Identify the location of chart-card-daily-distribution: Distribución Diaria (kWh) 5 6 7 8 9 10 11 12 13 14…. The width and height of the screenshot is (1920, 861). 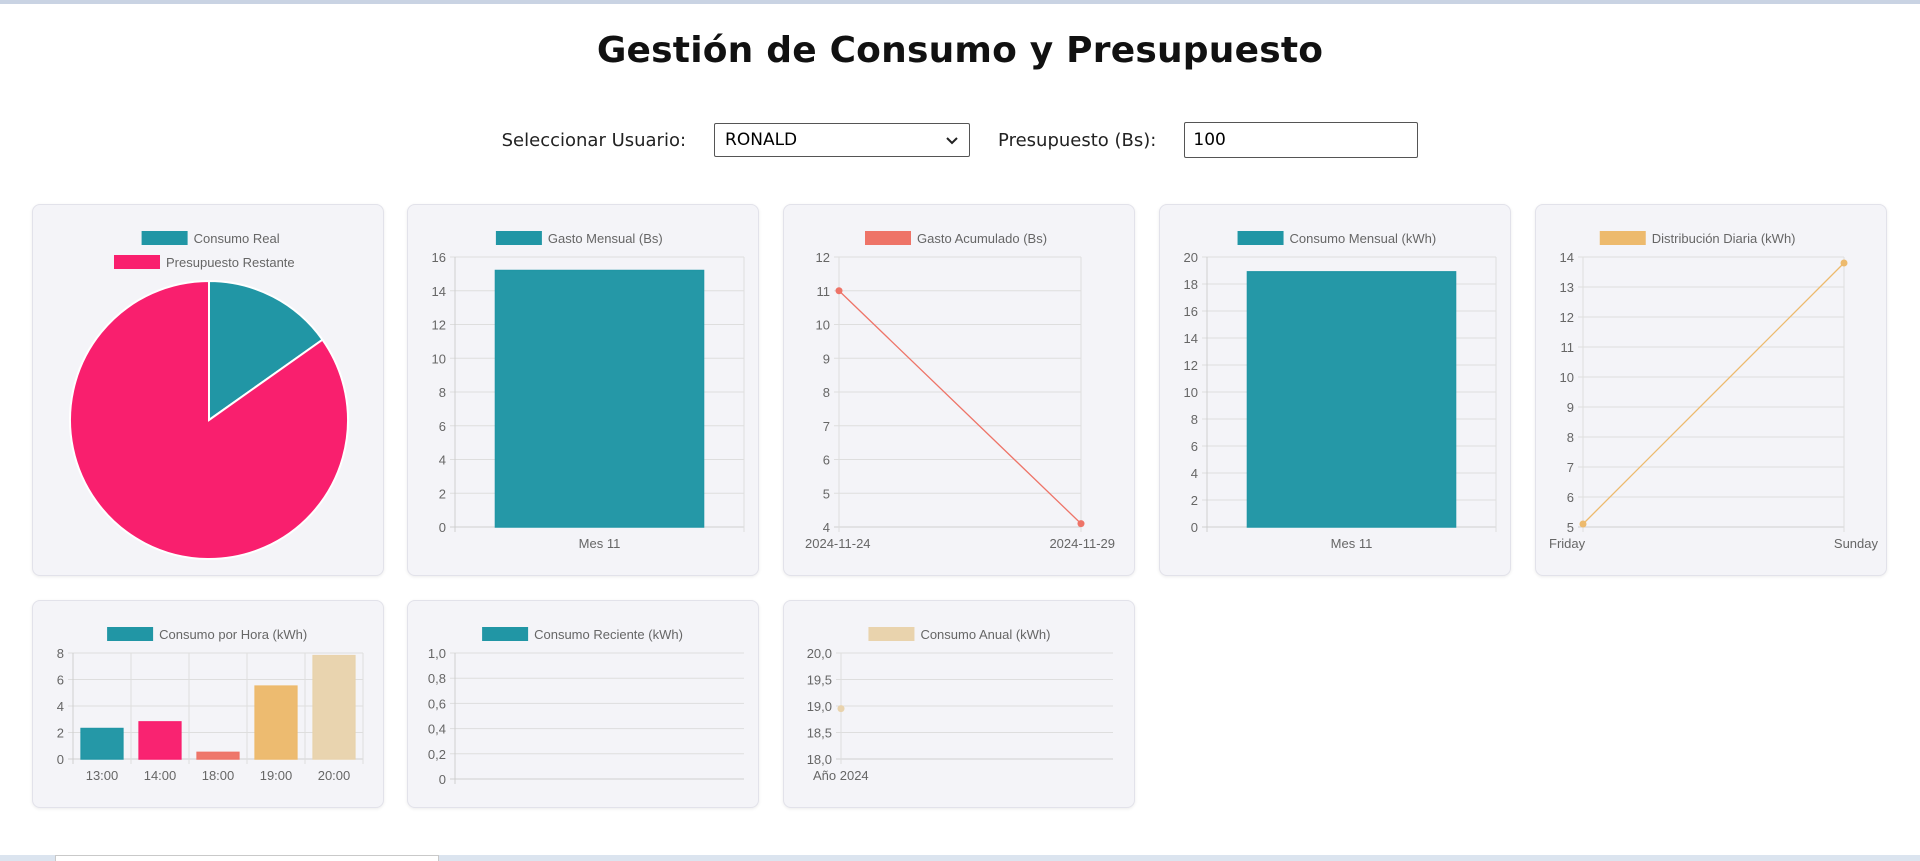
(1711, 390).